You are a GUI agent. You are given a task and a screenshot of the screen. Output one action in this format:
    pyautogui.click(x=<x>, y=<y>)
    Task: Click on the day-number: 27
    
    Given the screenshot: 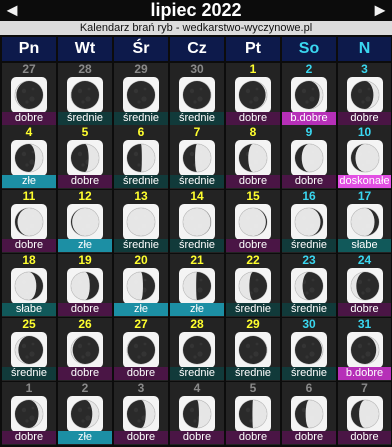 What is the action you would take?
    pyautogui.click(x=29, y=69)
    